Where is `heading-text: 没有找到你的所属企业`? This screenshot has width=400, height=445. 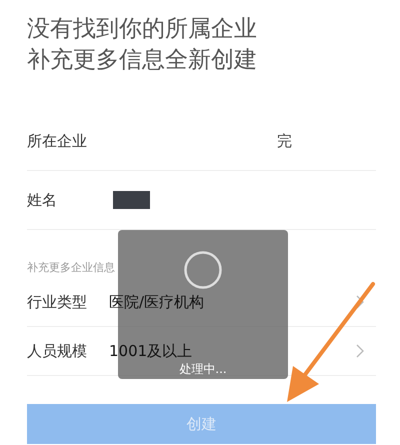 heading-text: 没有找到你的所属企业 is located at coordinates (142, 29).